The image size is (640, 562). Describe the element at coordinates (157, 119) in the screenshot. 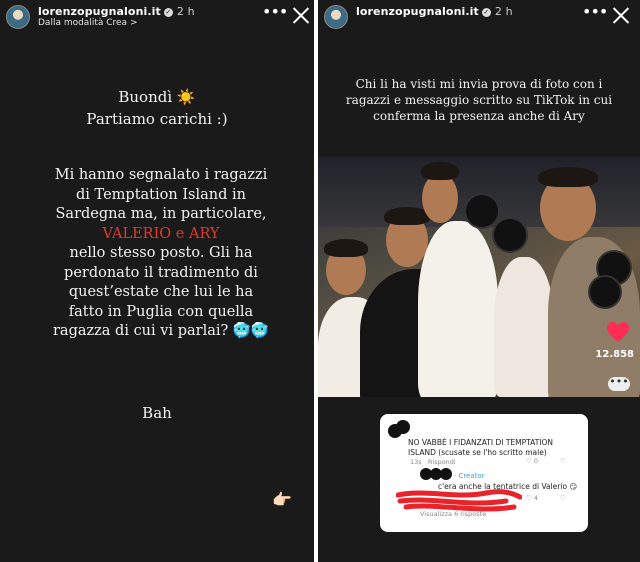

I see `greeting-line-2: Partiamo carichi :)` at that location.